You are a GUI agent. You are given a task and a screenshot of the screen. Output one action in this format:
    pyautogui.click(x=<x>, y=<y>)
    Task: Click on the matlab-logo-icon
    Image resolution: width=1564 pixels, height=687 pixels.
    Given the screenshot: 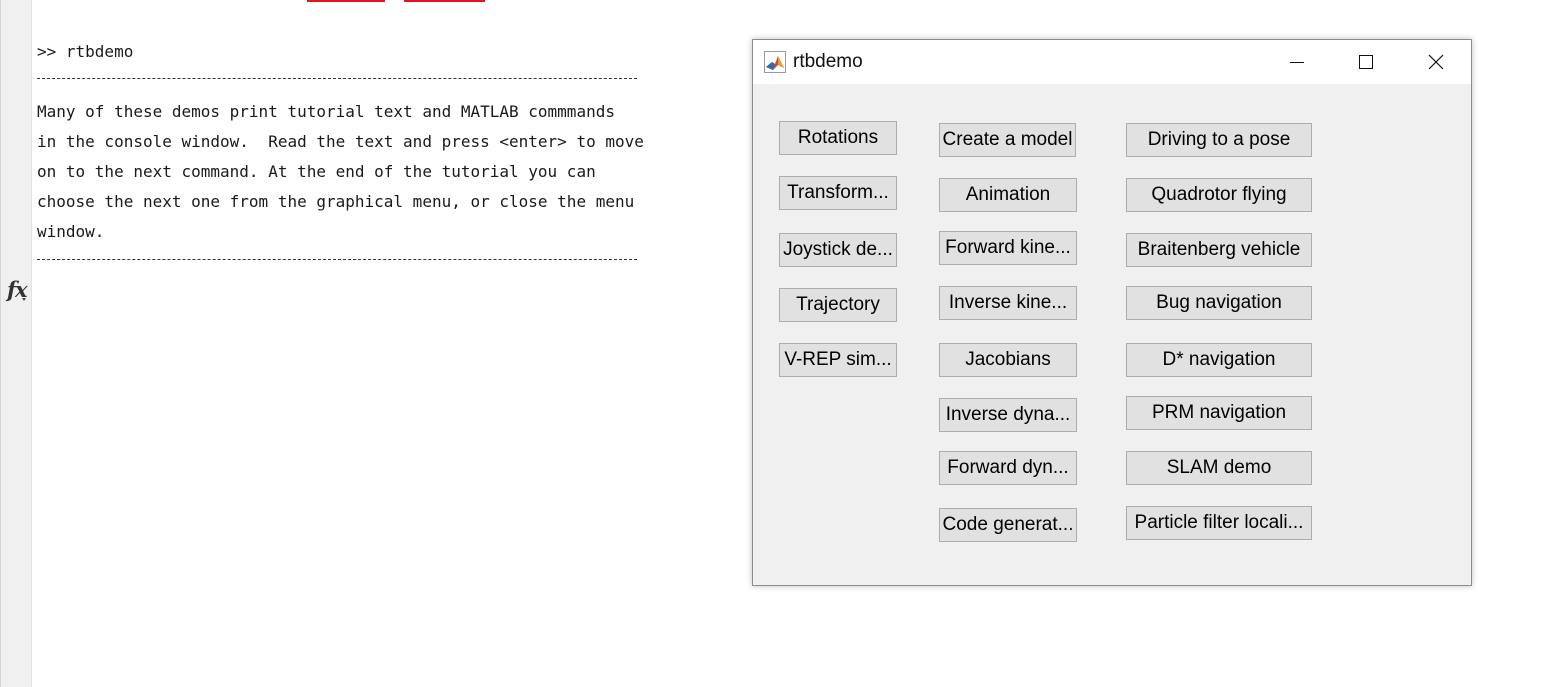 What is the action you would take?
    pyautogui.click(x=775, y=62)
    